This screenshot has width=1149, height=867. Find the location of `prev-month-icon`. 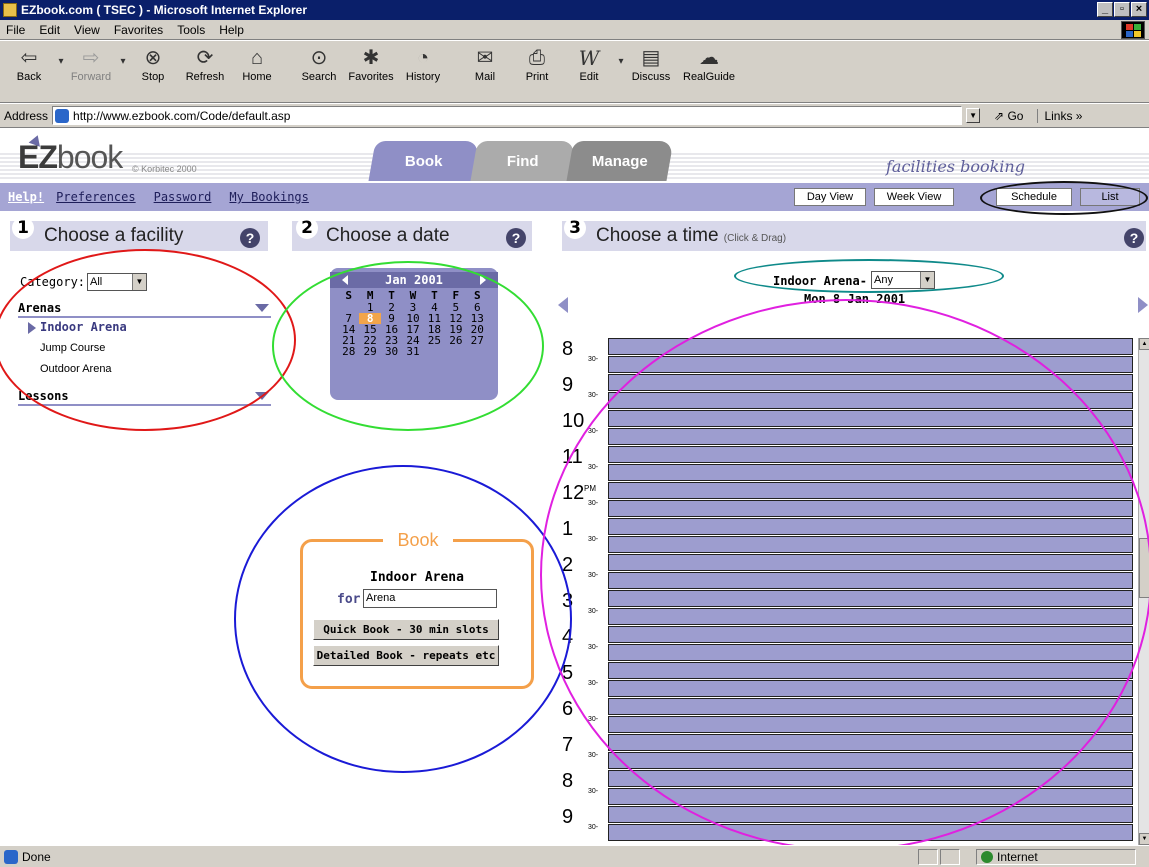

prev-month-icon is located at coordinates (345, 280).